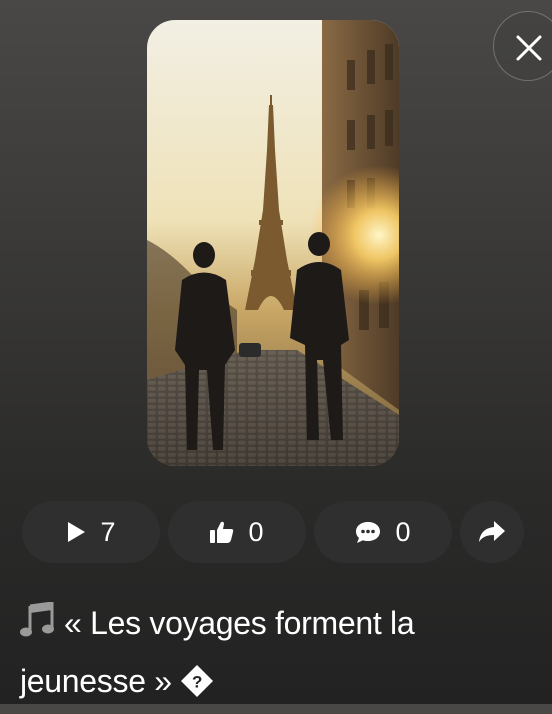 The width and height of the screenshot is (552, 714). I want to click on question-diamond-icon: ?, so click(197, 687).